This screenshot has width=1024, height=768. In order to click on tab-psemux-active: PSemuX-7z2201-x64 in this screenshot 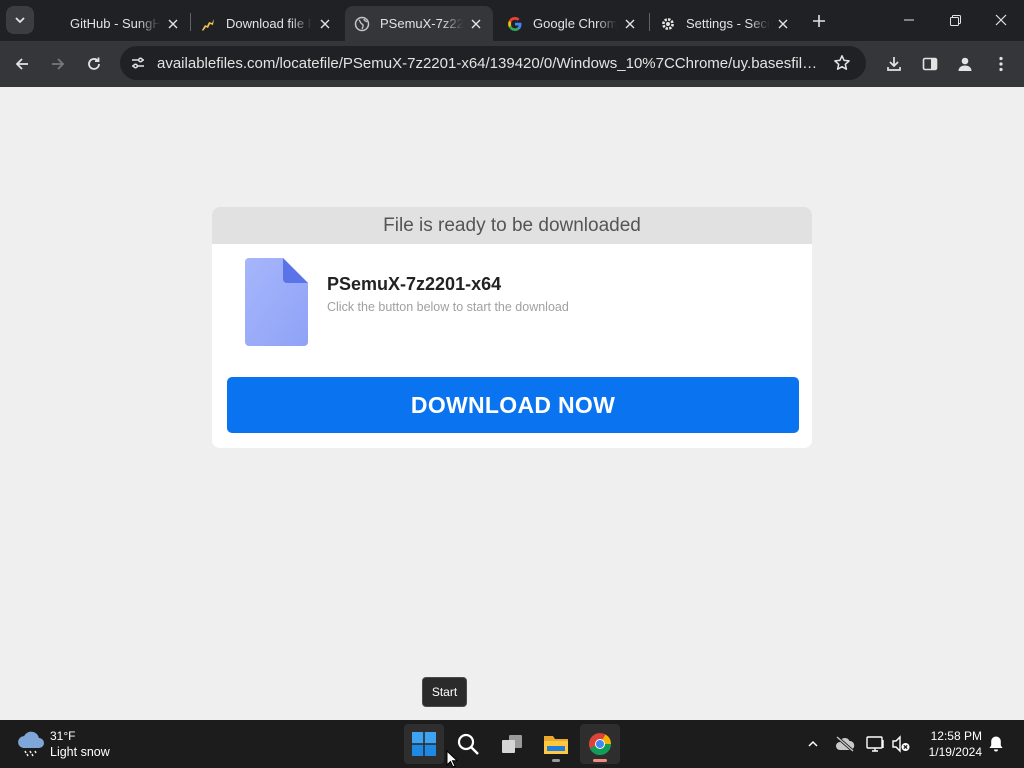, I will do `click(419, 23)`.